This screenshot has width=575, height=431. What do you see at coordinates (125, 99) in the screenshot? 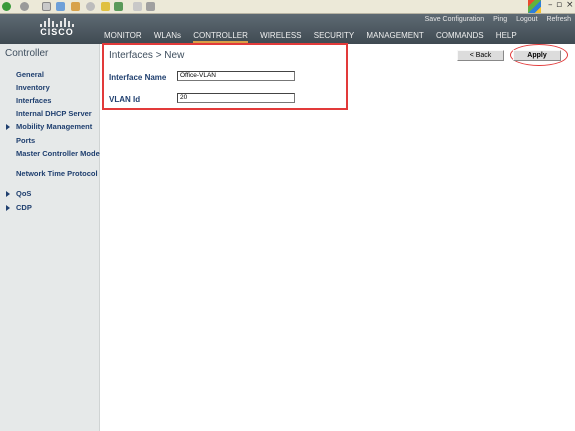
I see `vlan-id-label: VLAN Id` at bounding box center [125, 99].